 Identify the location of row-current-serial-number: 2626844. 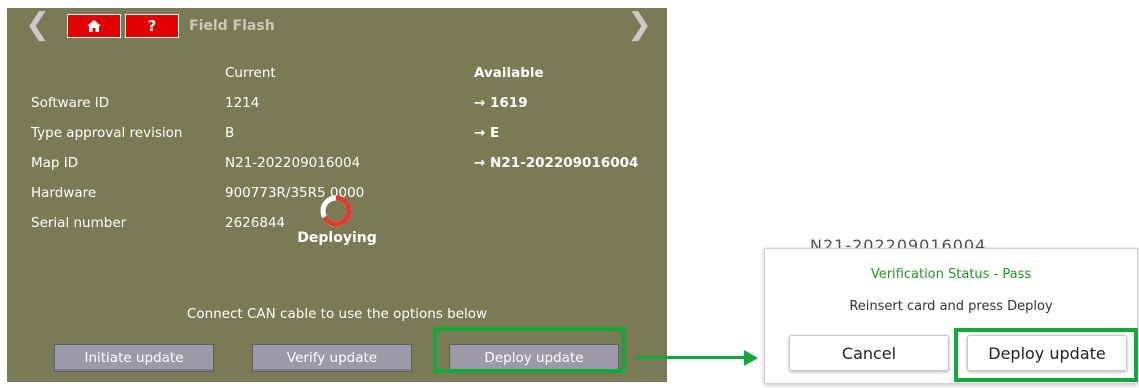
(255, 223).